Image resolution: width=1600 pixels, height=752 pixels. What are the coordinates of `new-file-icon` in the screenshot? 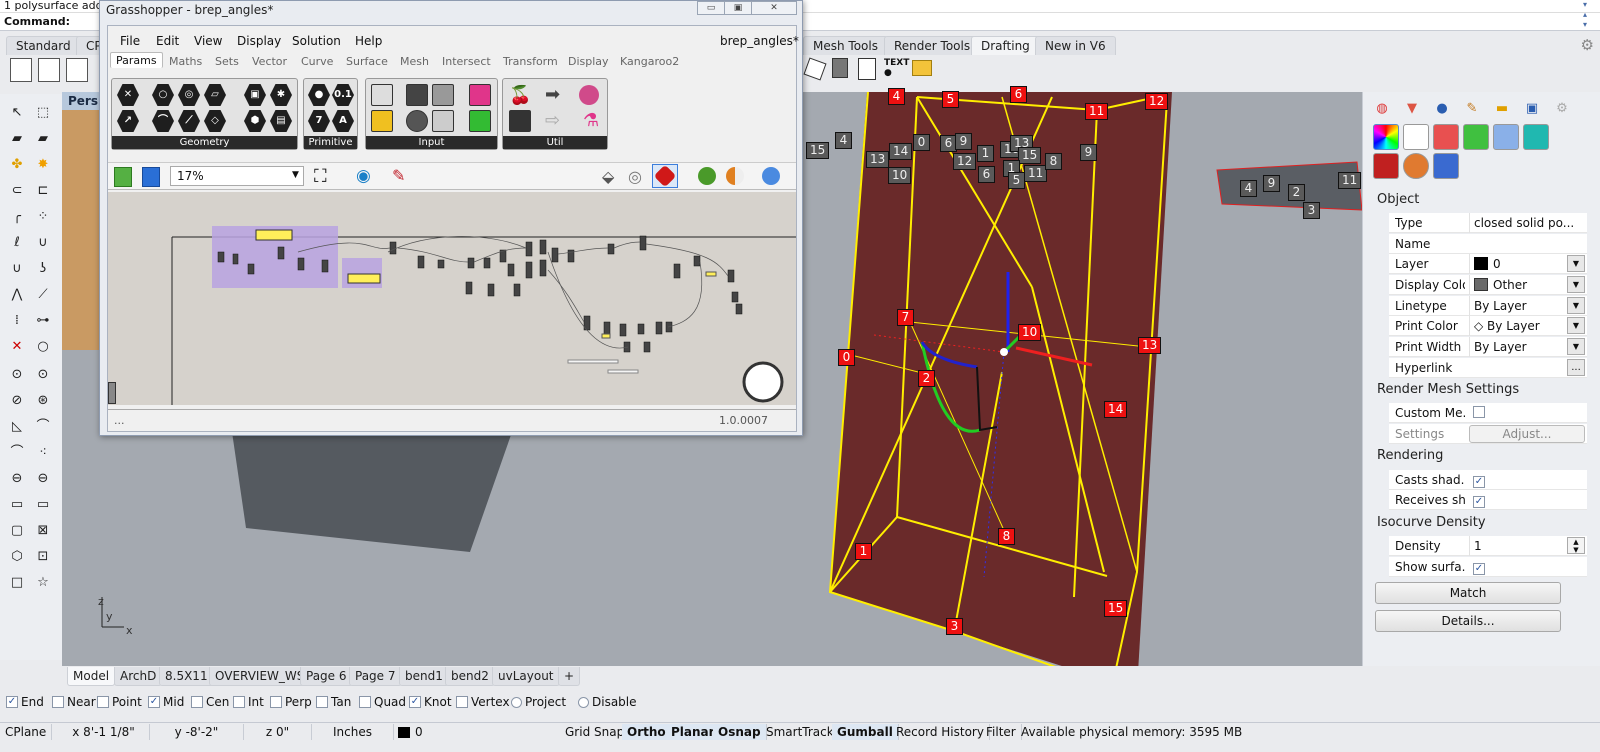 It's located at (49, 70).